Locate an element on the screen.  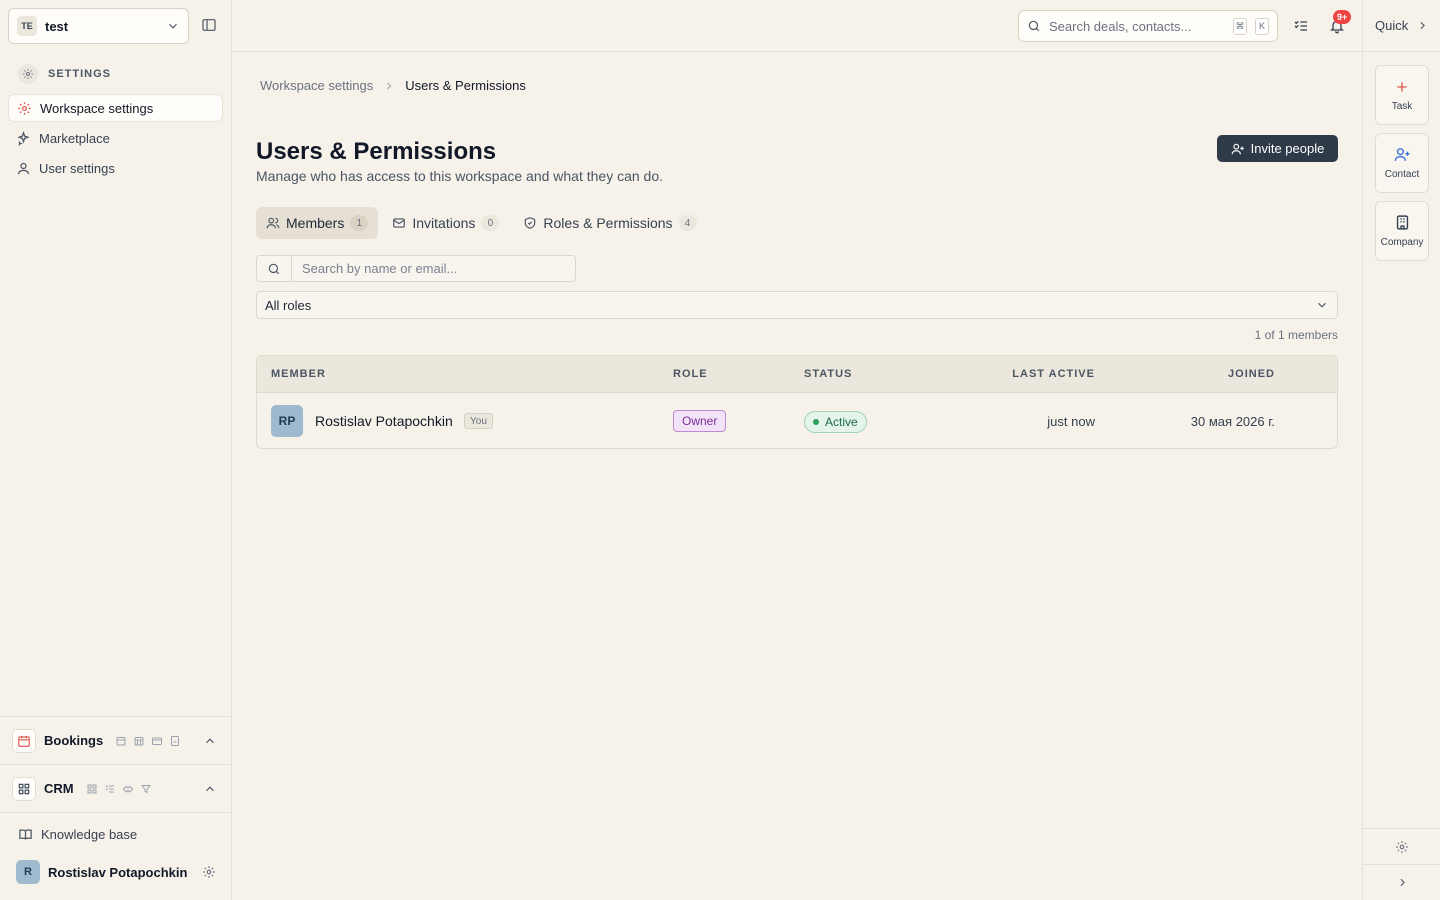
calendar-grid-icon is located at coordinates (139, 740).